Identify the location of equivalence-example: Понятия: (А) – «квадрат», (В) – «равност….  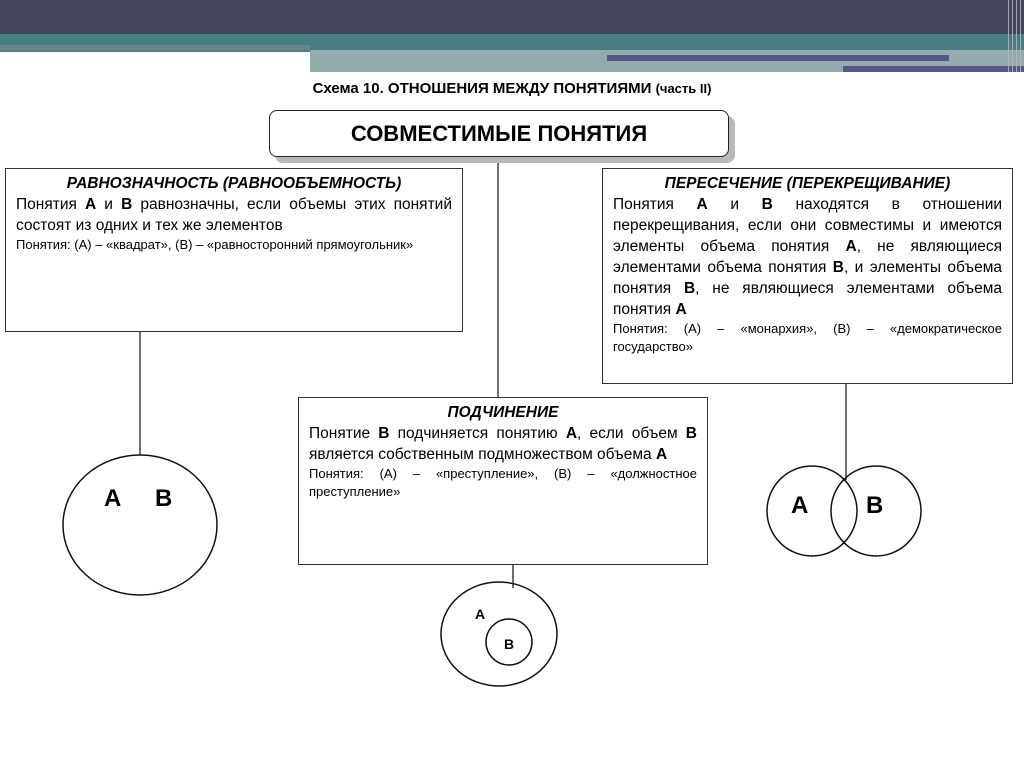
(215, 244).